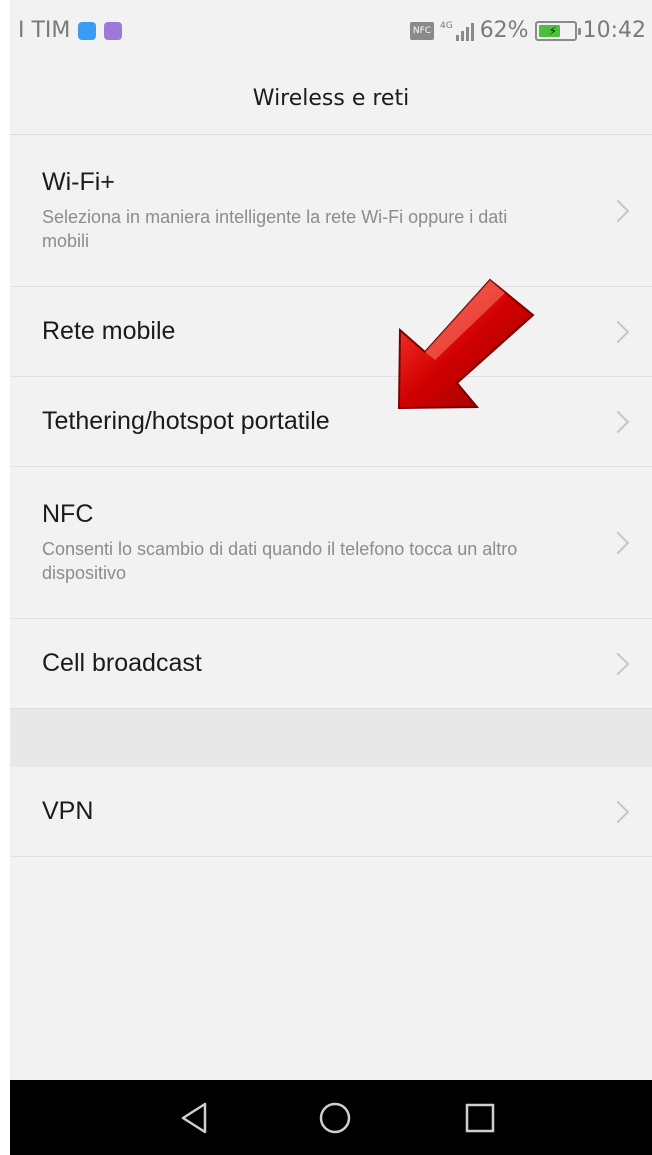 The width and height of the screenshot is (652, 1155). I want to click on bluetooth-app-icon, so click(87, 30).